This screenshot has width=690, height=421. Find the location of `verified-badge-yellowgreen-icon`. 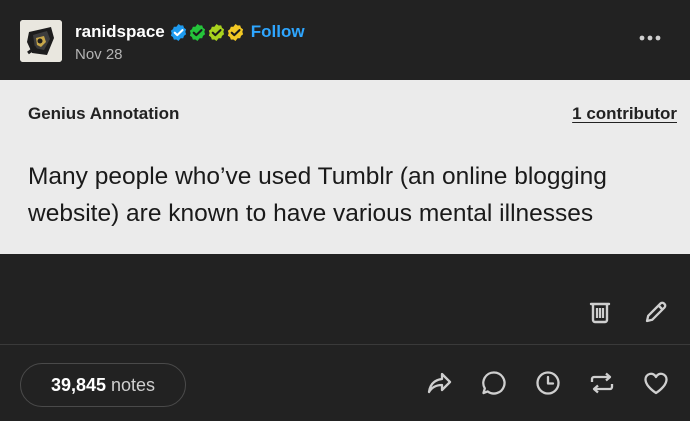

verified-badge-yellowgreen-icon is located at coordinates (216, 32).